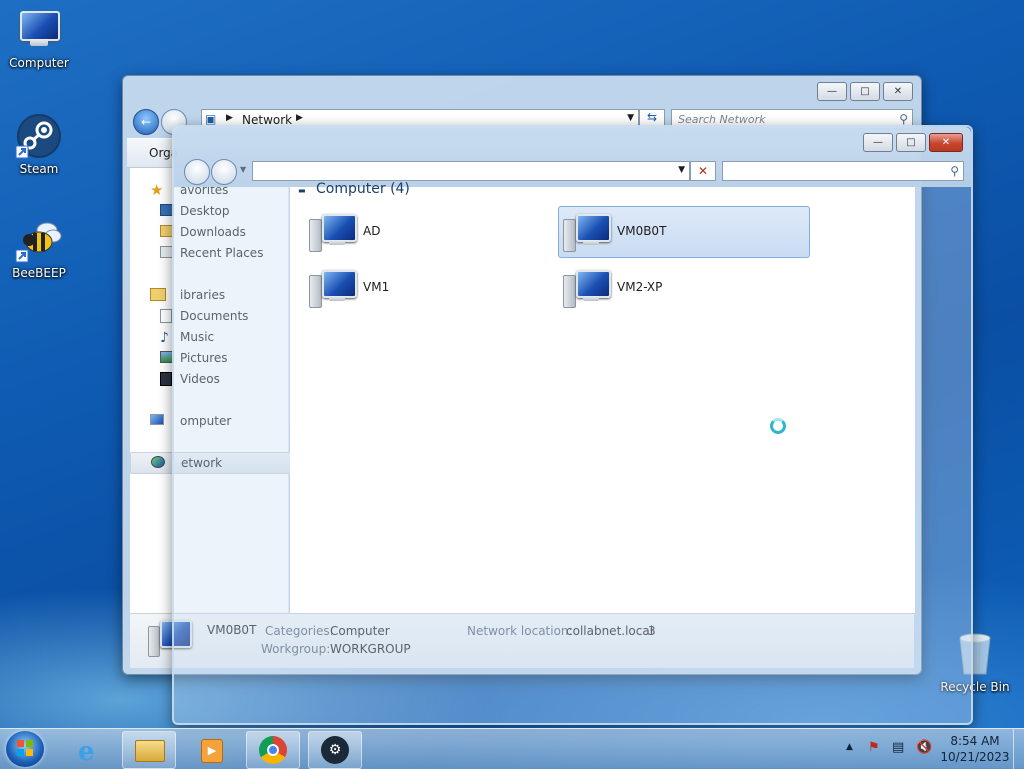 The width and height of the screenshot is (1024, 769). Describe the element at coordinates (39, 136) in the screenshot. I see `steam-icon` at that location.